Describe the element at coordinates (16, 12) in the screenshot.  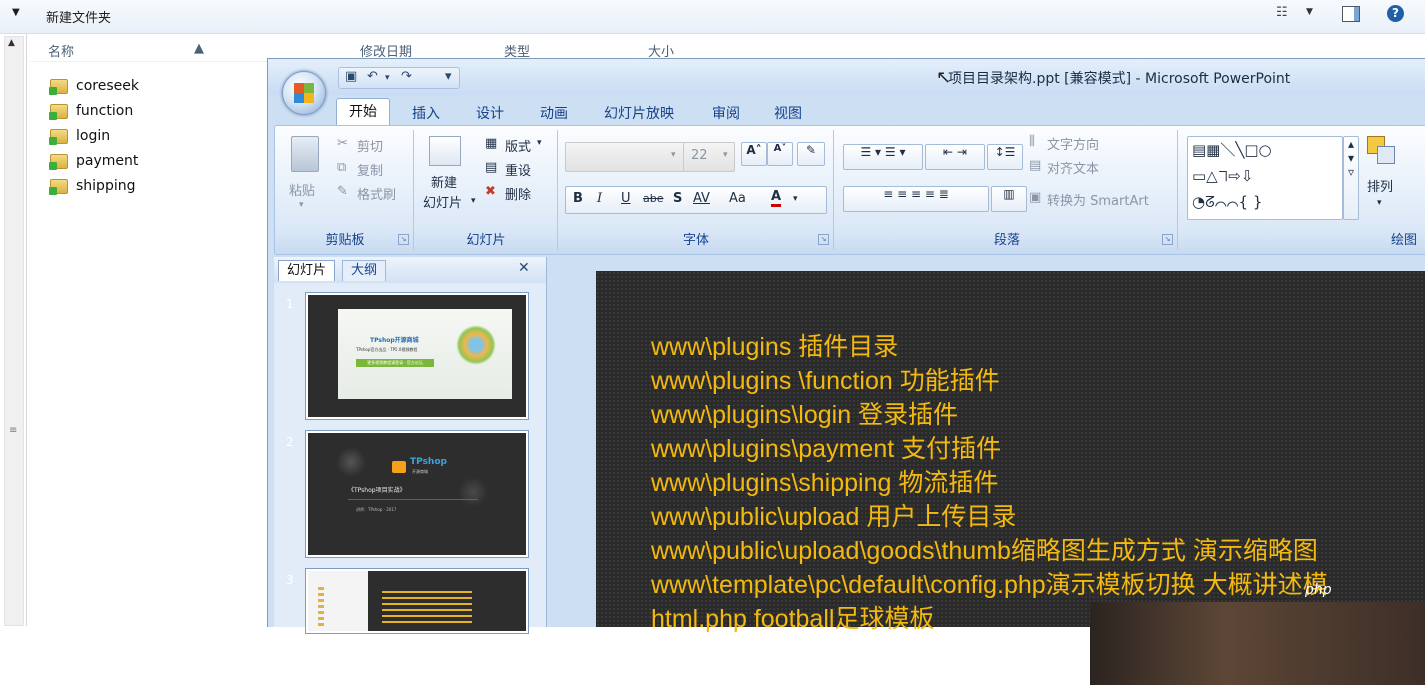
I see `dropdown-arrow-icon: ▼` at that location.